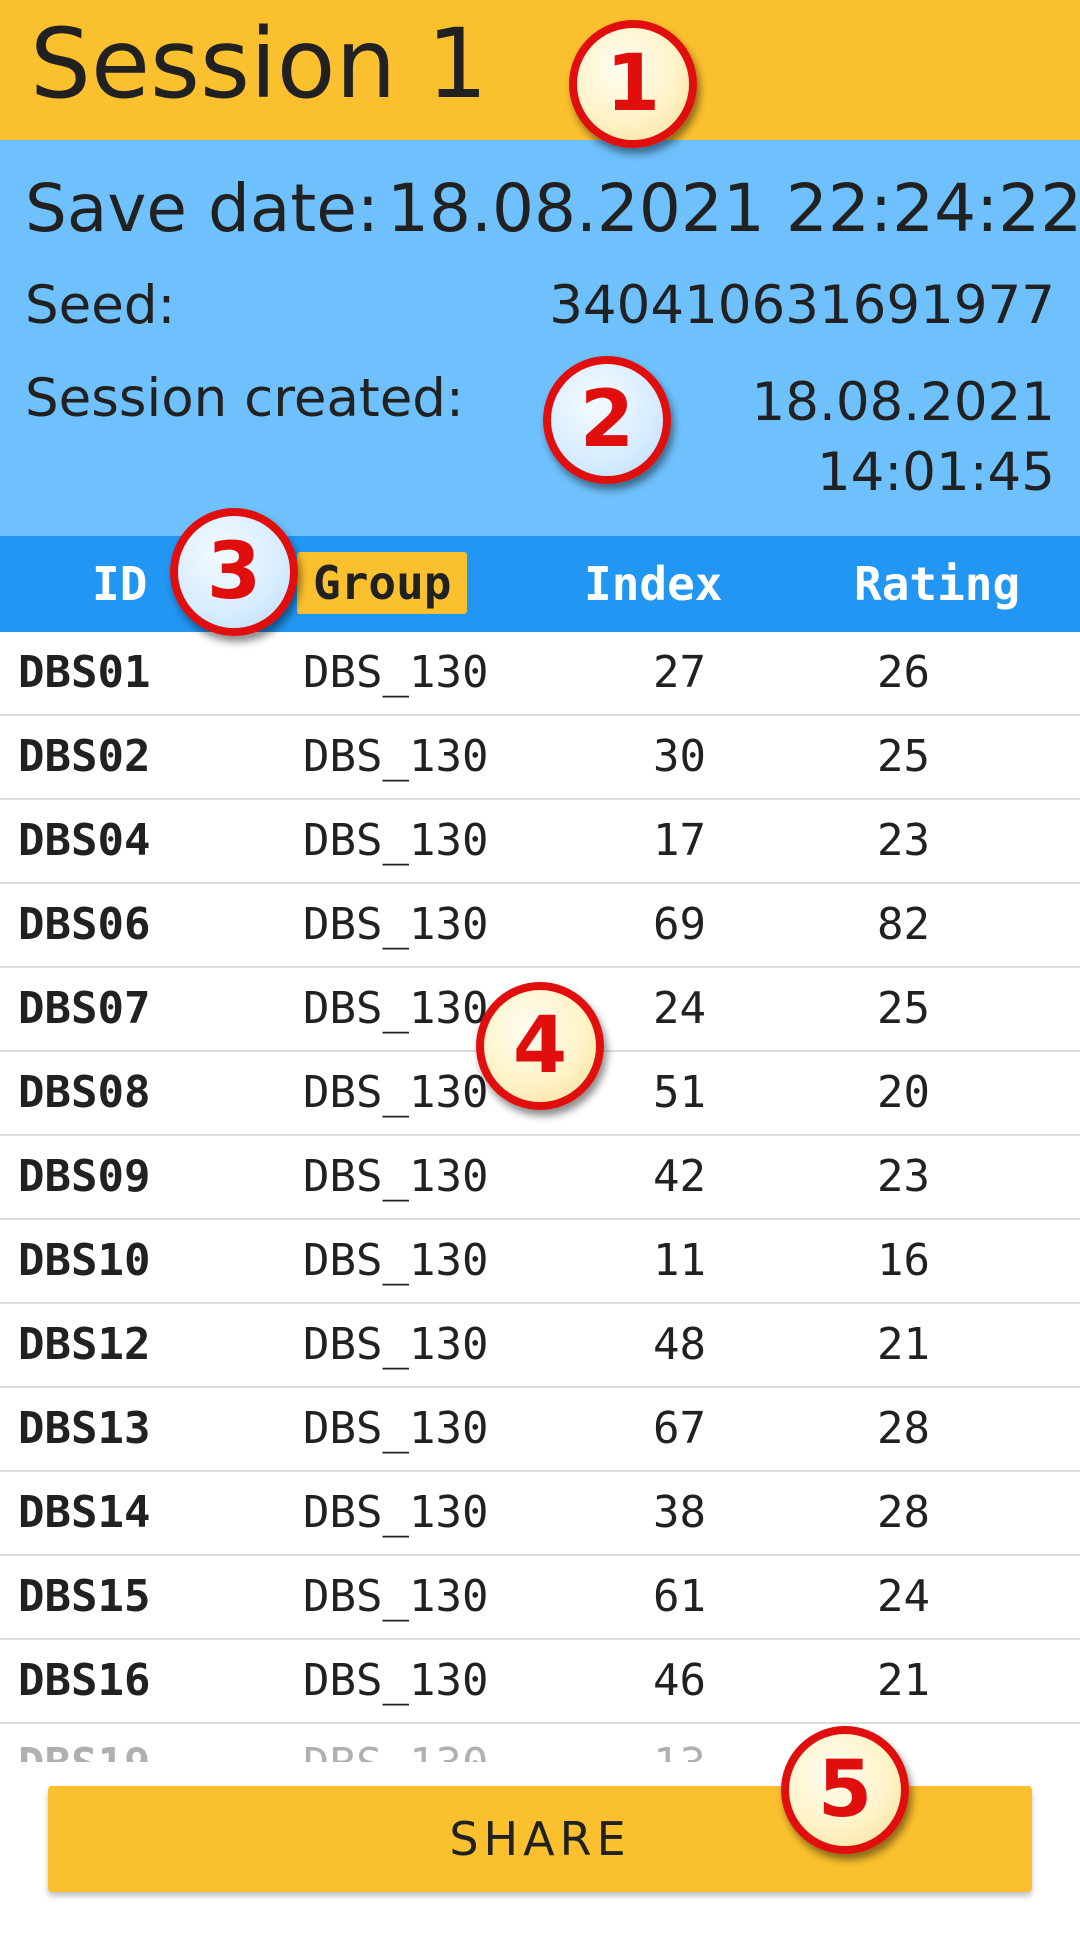 The width and height of the screenshot is (1080, 1942). I want to click on cell-id: DBS06, so click(84, 924).